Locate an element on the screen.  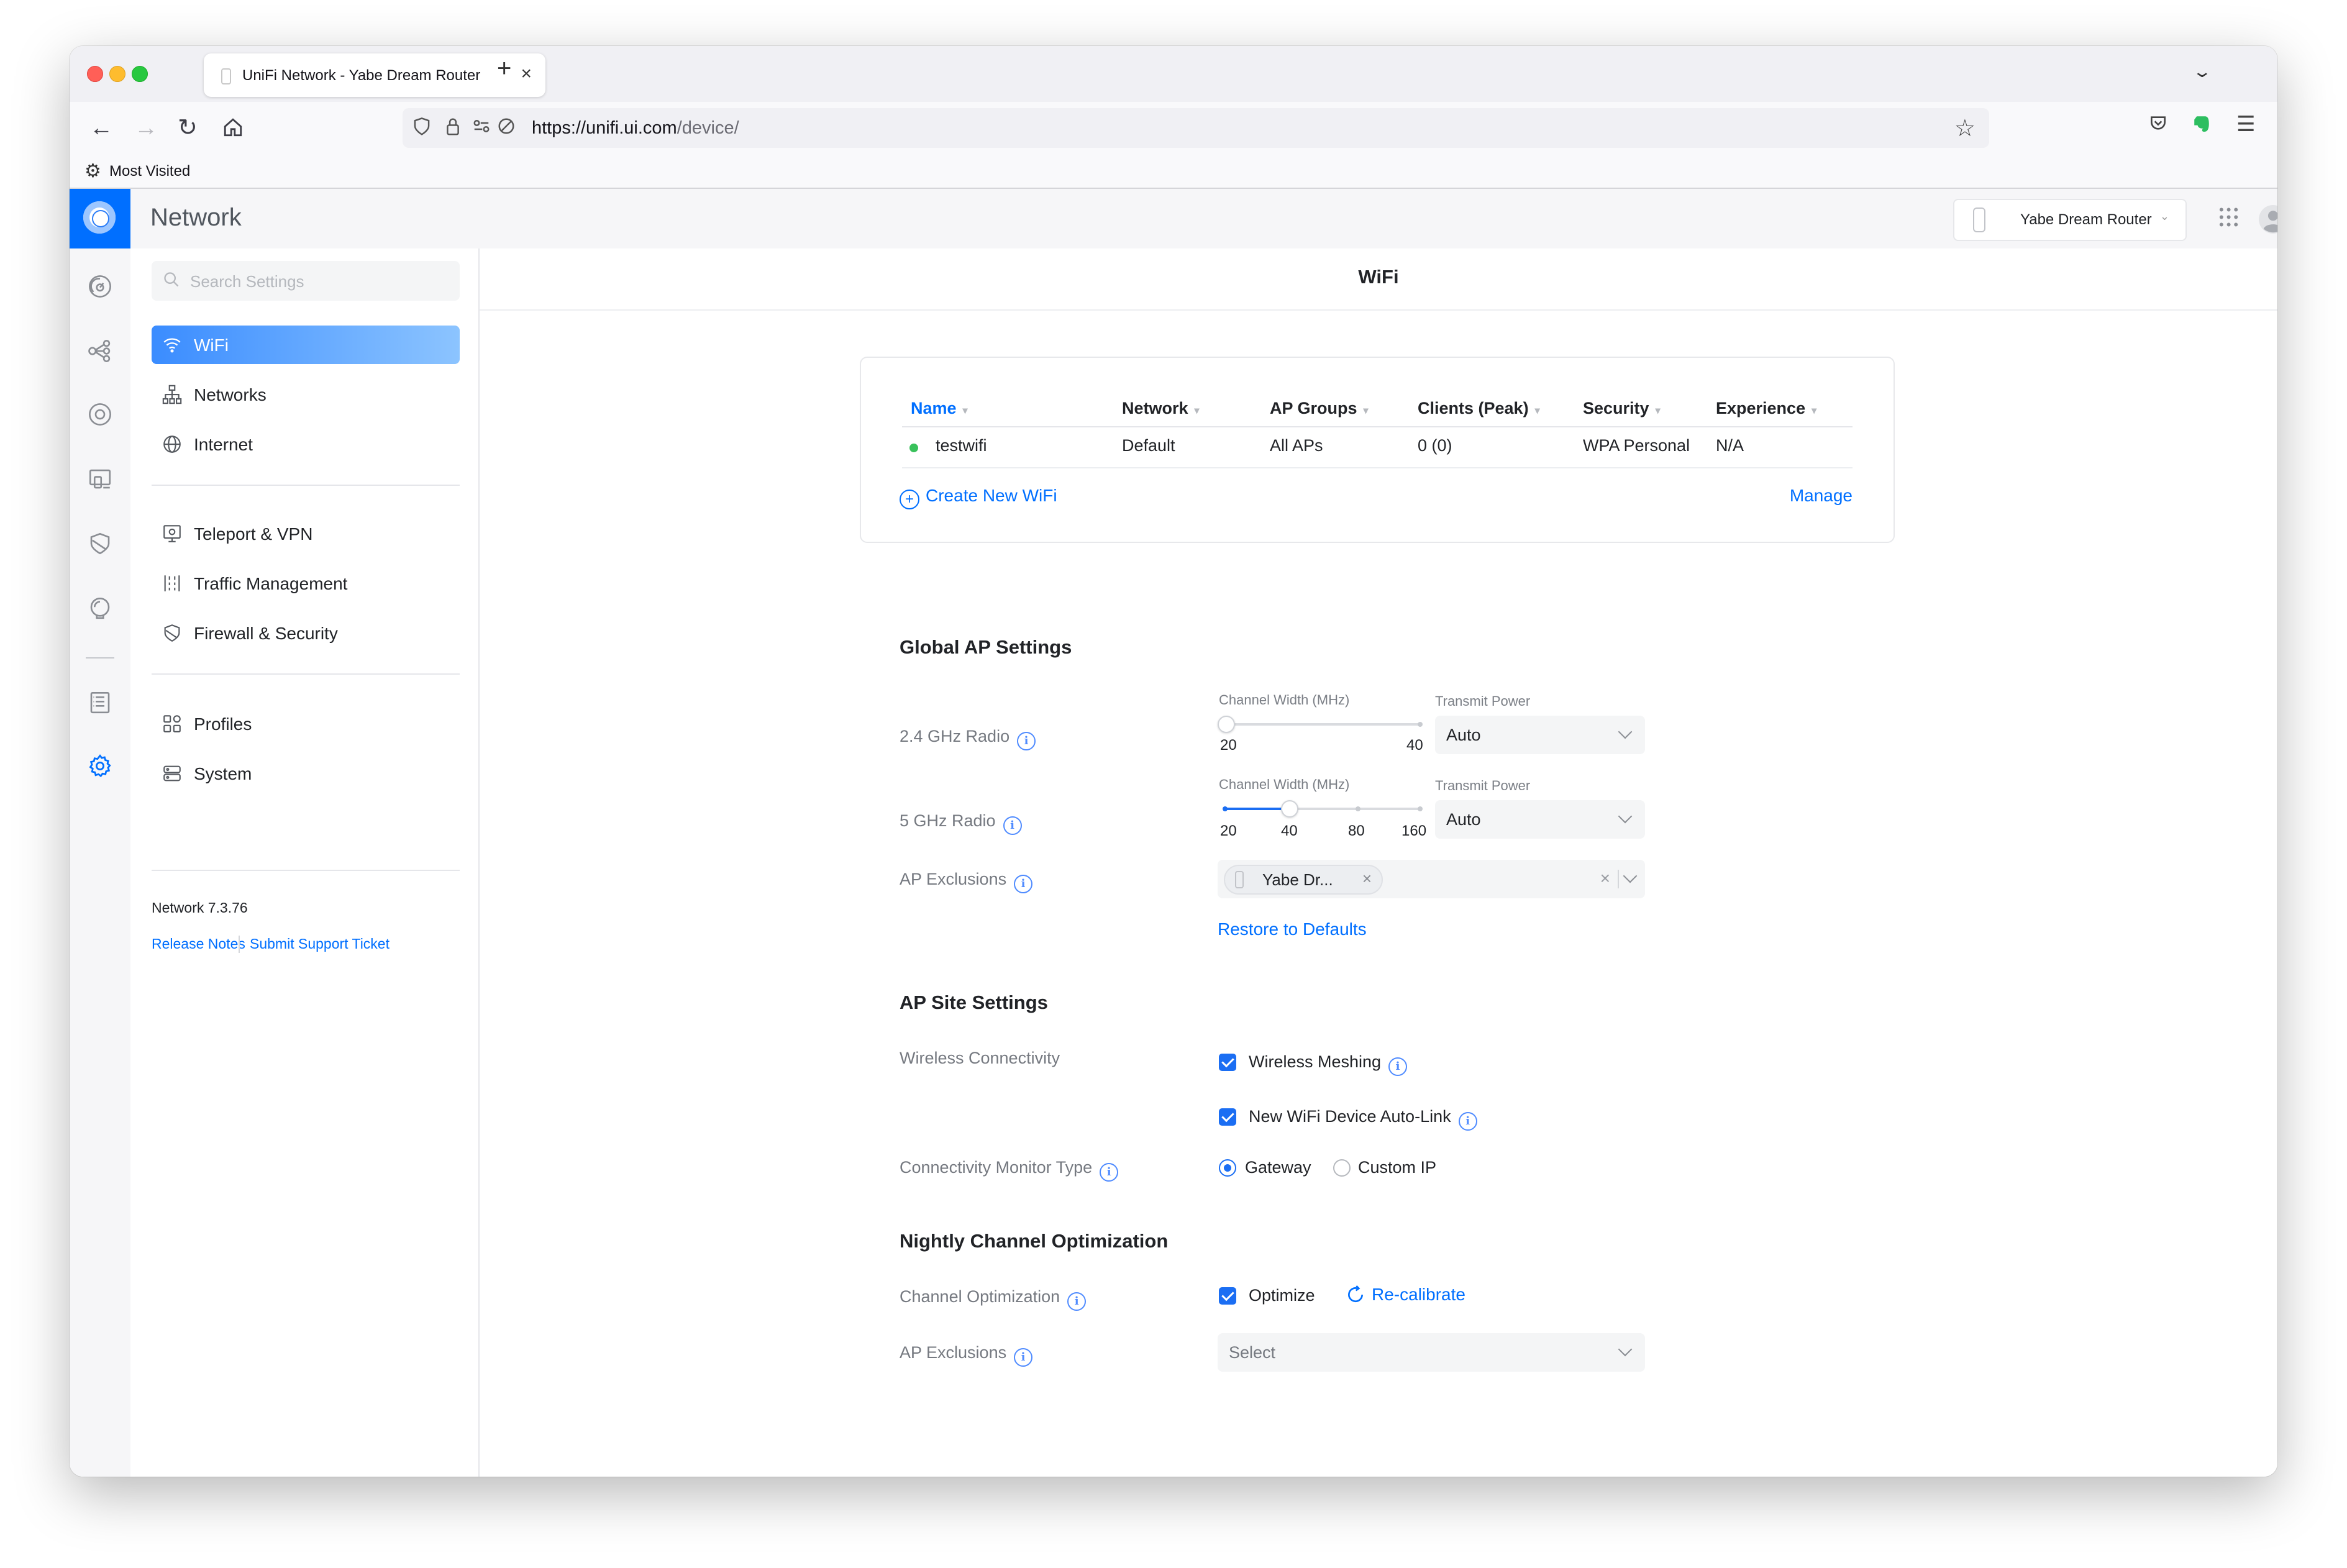
restore-to-defaults-link: Restore to Defaults is located at coordinates (1293, 929).